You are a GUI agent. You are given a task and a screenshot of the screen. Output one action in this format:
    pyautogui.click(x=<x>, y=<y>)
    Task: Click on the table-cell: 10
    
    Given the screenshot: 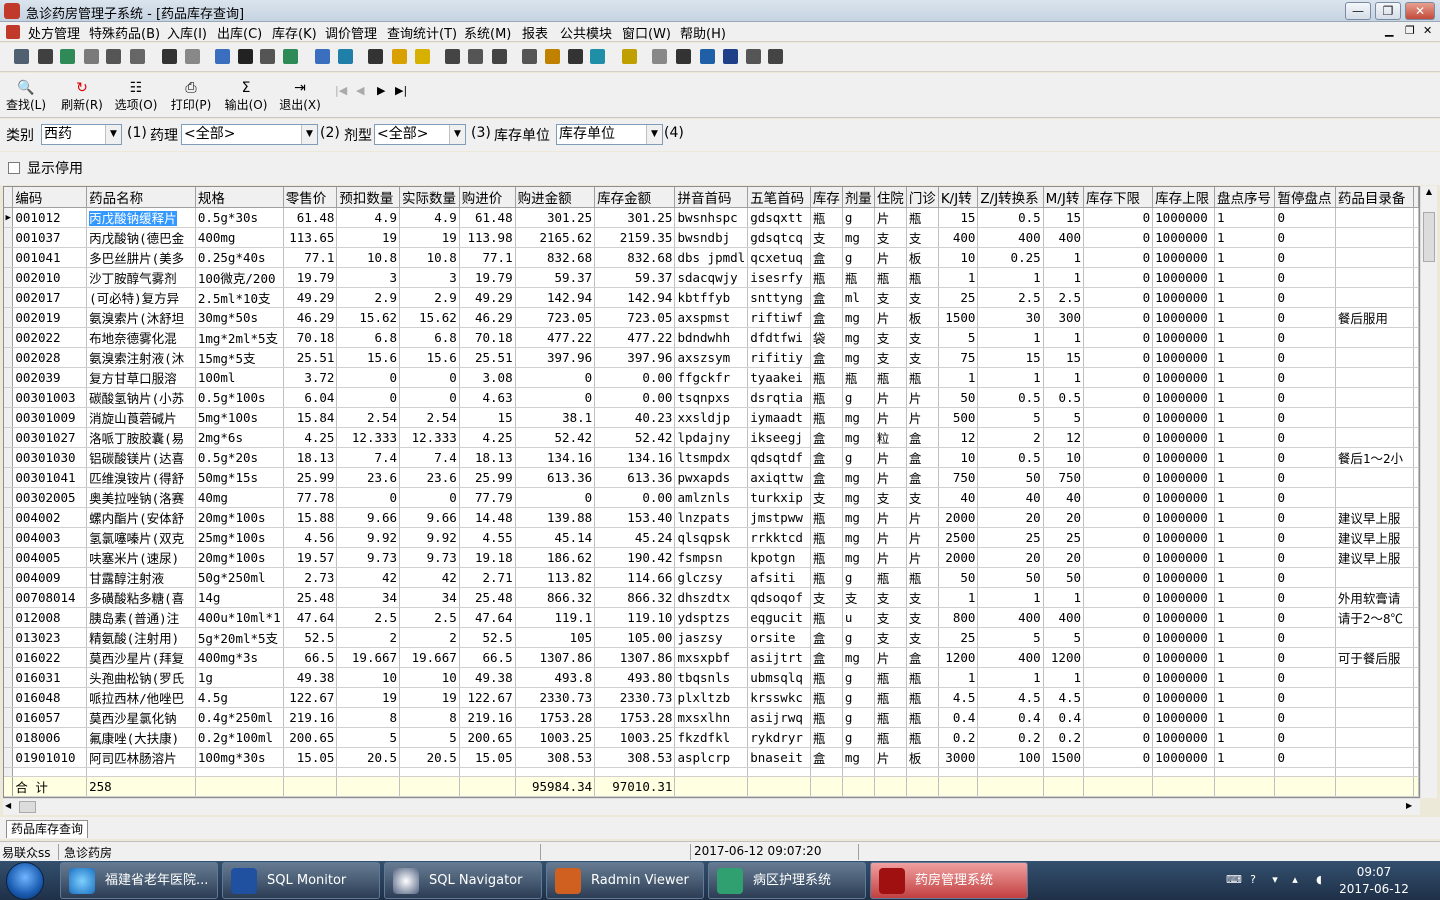 What is the action you would take?
    pyautogui.click(x=1064, y=457)
    